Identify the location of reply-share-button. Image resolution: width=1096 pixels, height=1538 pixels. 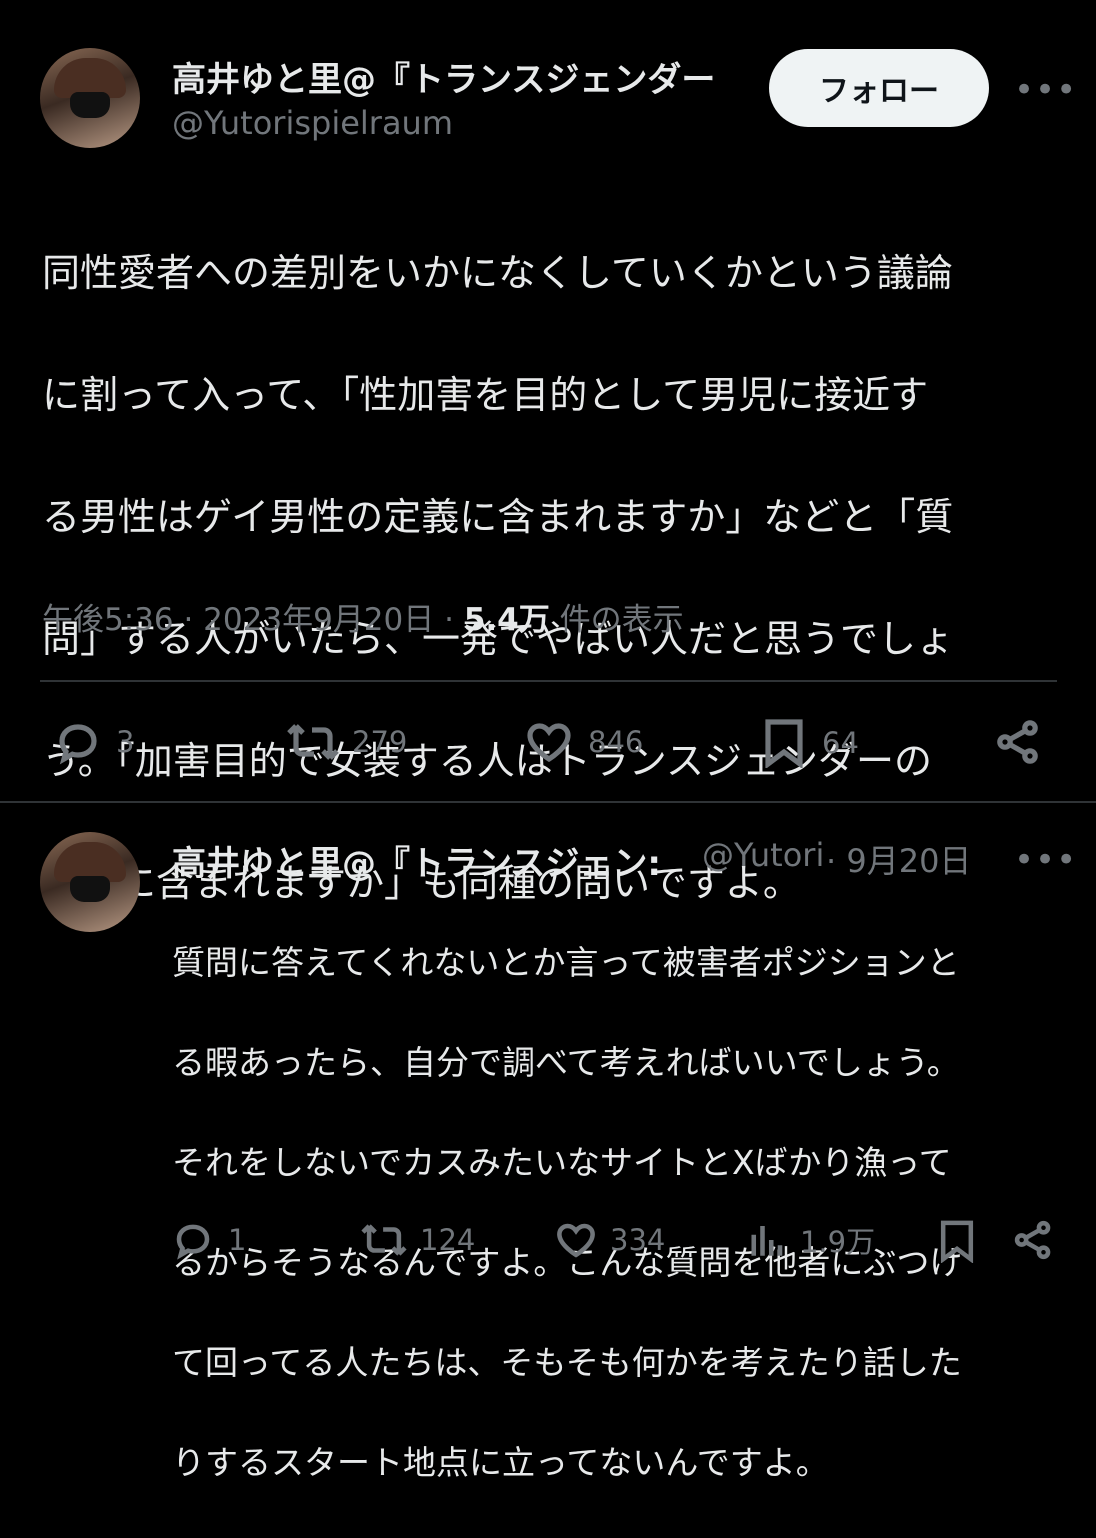
(1033, 1240).